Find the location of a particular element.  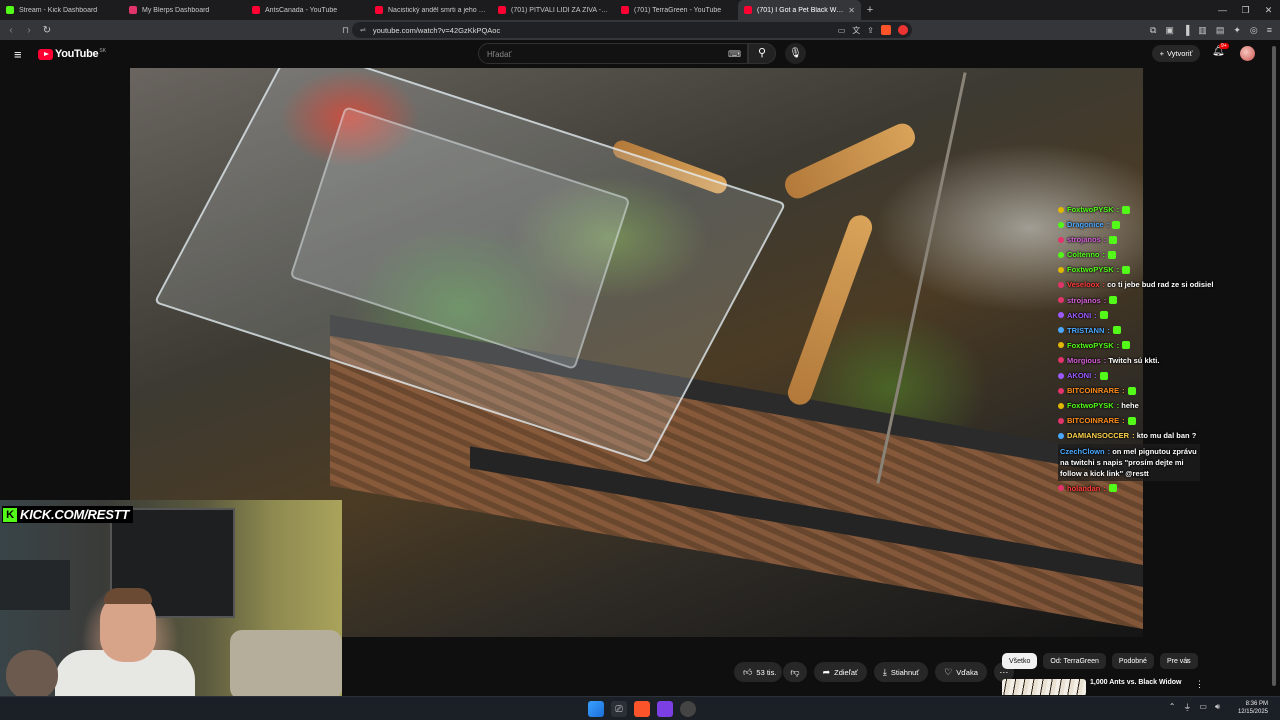

new-tab-button: + is located at coordinates (870, 10).